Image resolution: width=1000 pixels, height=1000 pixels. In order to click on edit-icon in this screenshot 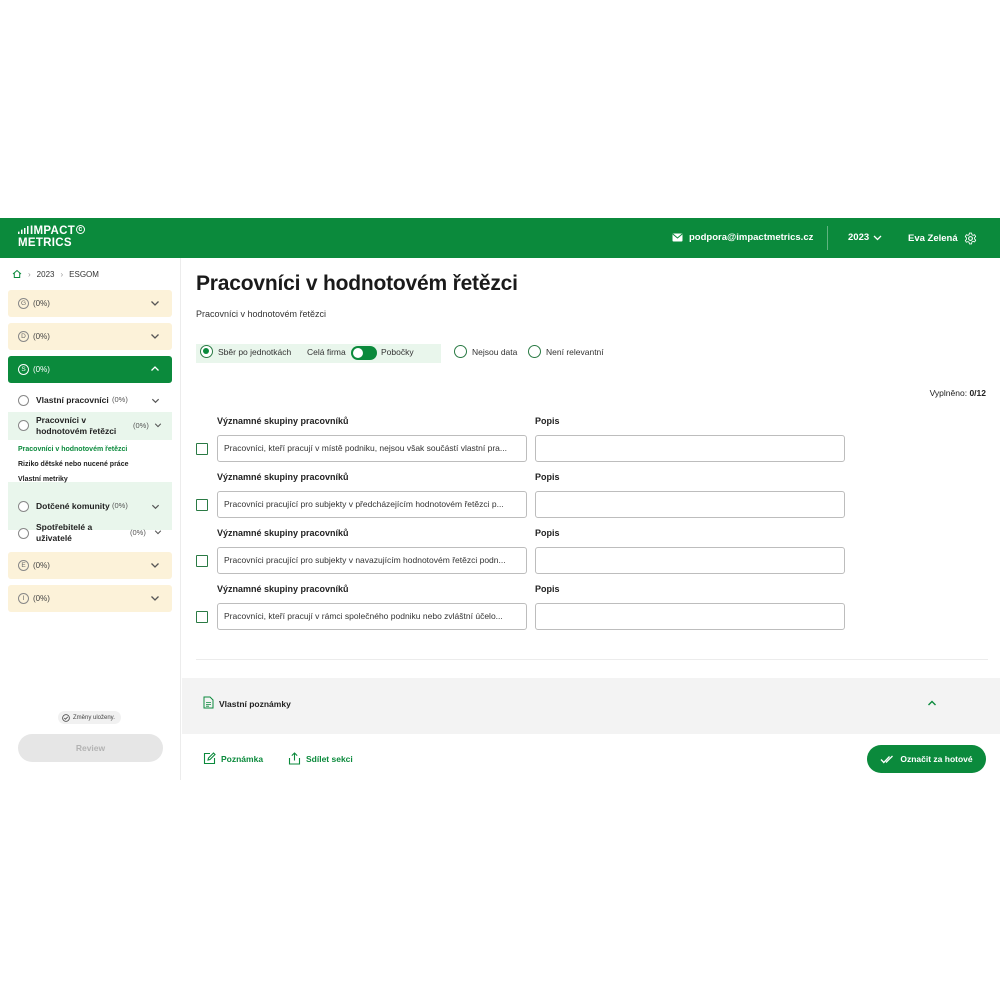, I will do `click(209, 758)`.